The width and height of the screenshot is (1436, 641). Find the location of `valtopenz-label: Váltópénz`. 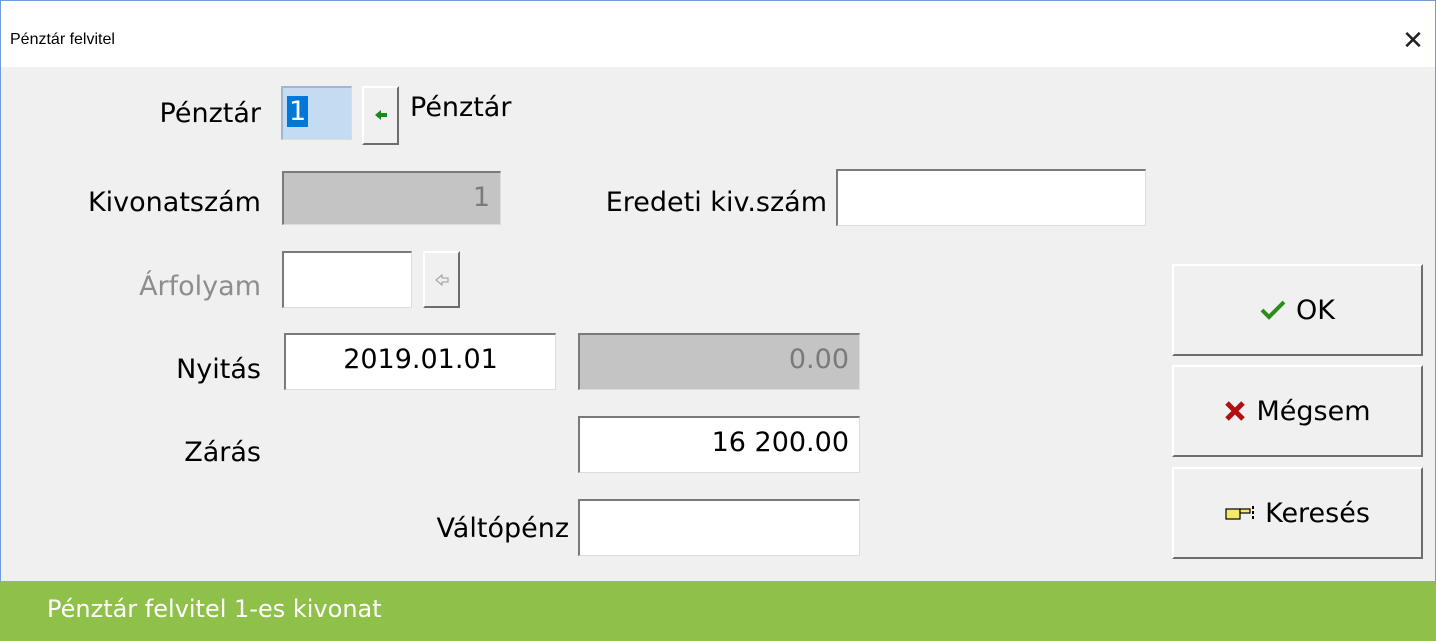

valtopenz-label: Váltópénz is located at coordinates (502, 528).